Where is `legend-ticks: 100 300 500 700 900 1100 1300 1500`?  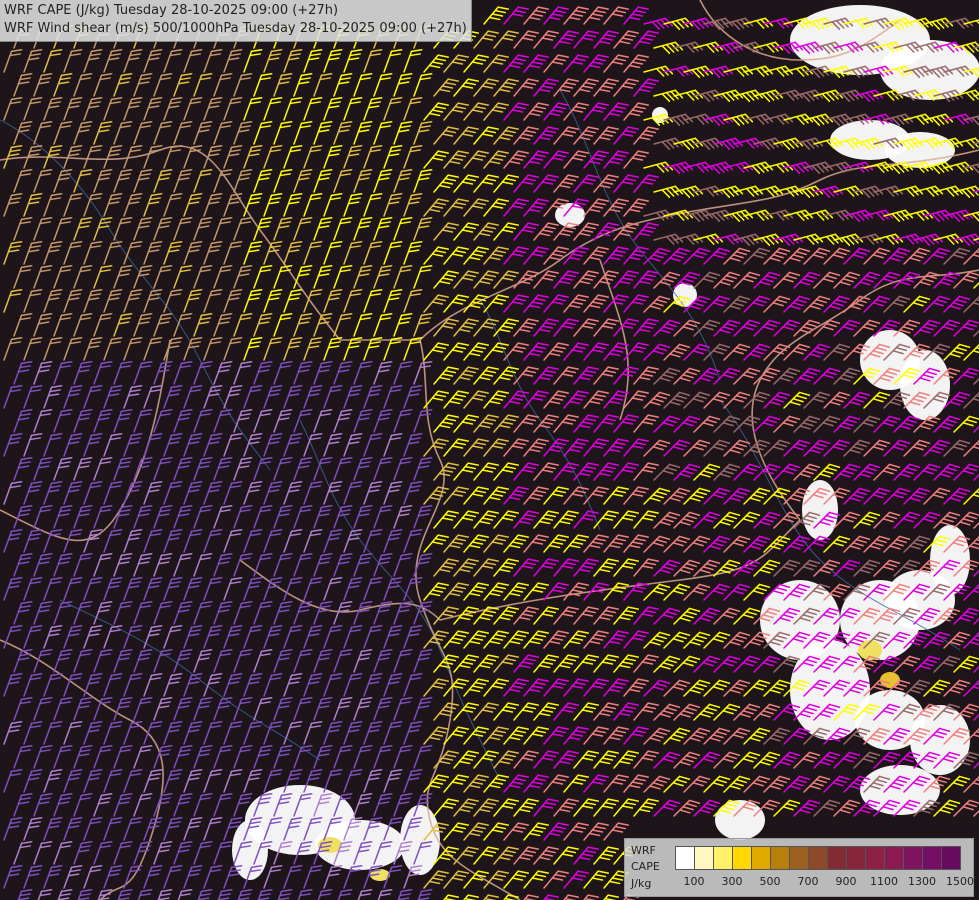
legend-ticks: 100 300 500 700 900 1100 1300 1500 is located at coordinates (825, 882).